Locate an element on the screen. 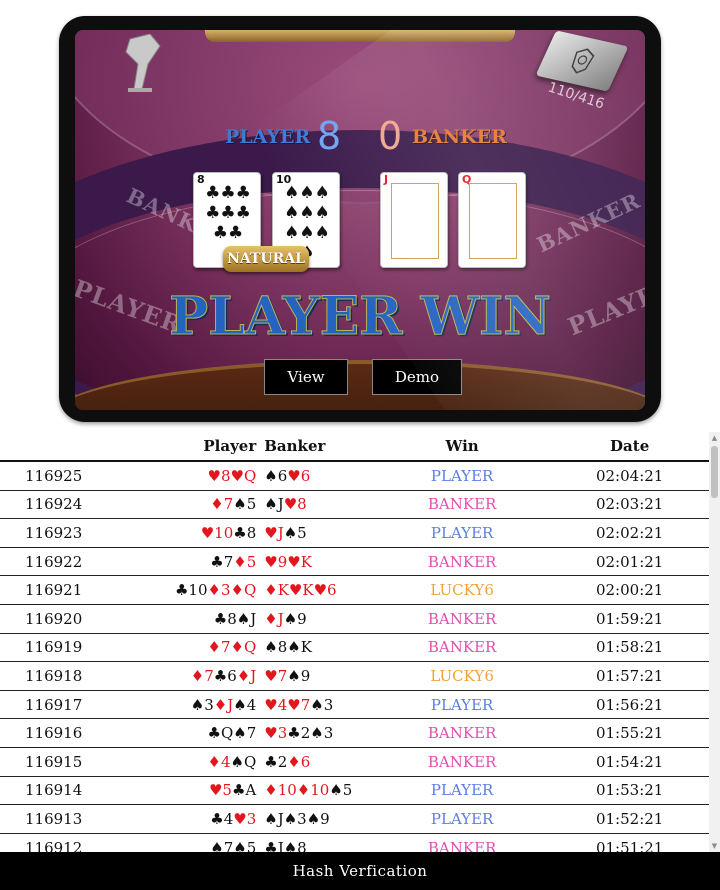 Image resolution: width=720 pixels, height=890 pixels. round-id: 116924 is located at coordinates (54, 505).